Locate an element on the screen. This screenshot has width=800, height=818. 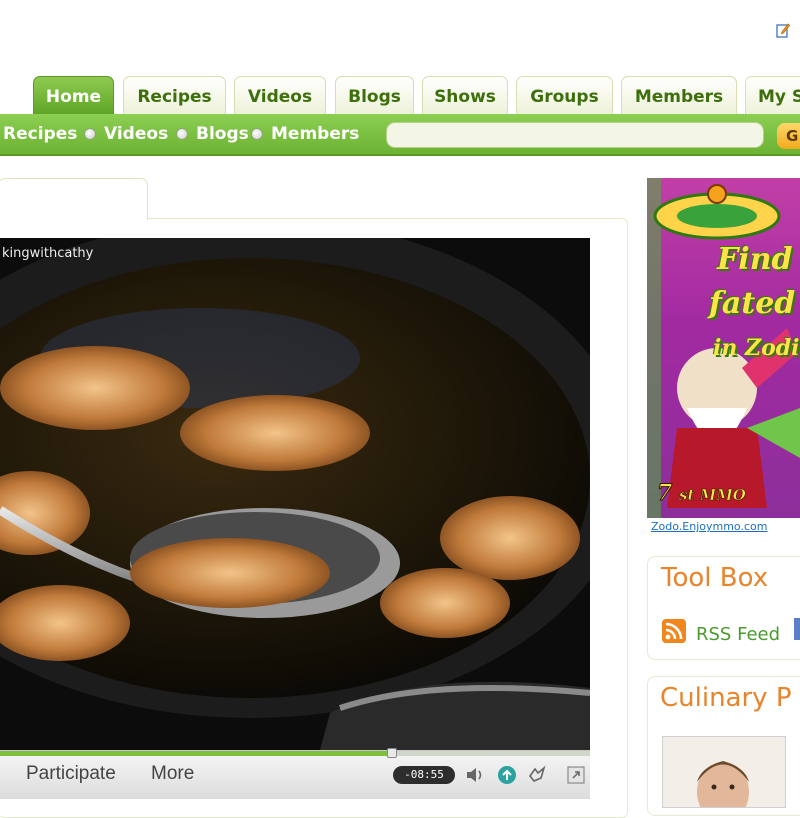
tab-groups: Groups is located at coordinates (564, 95).